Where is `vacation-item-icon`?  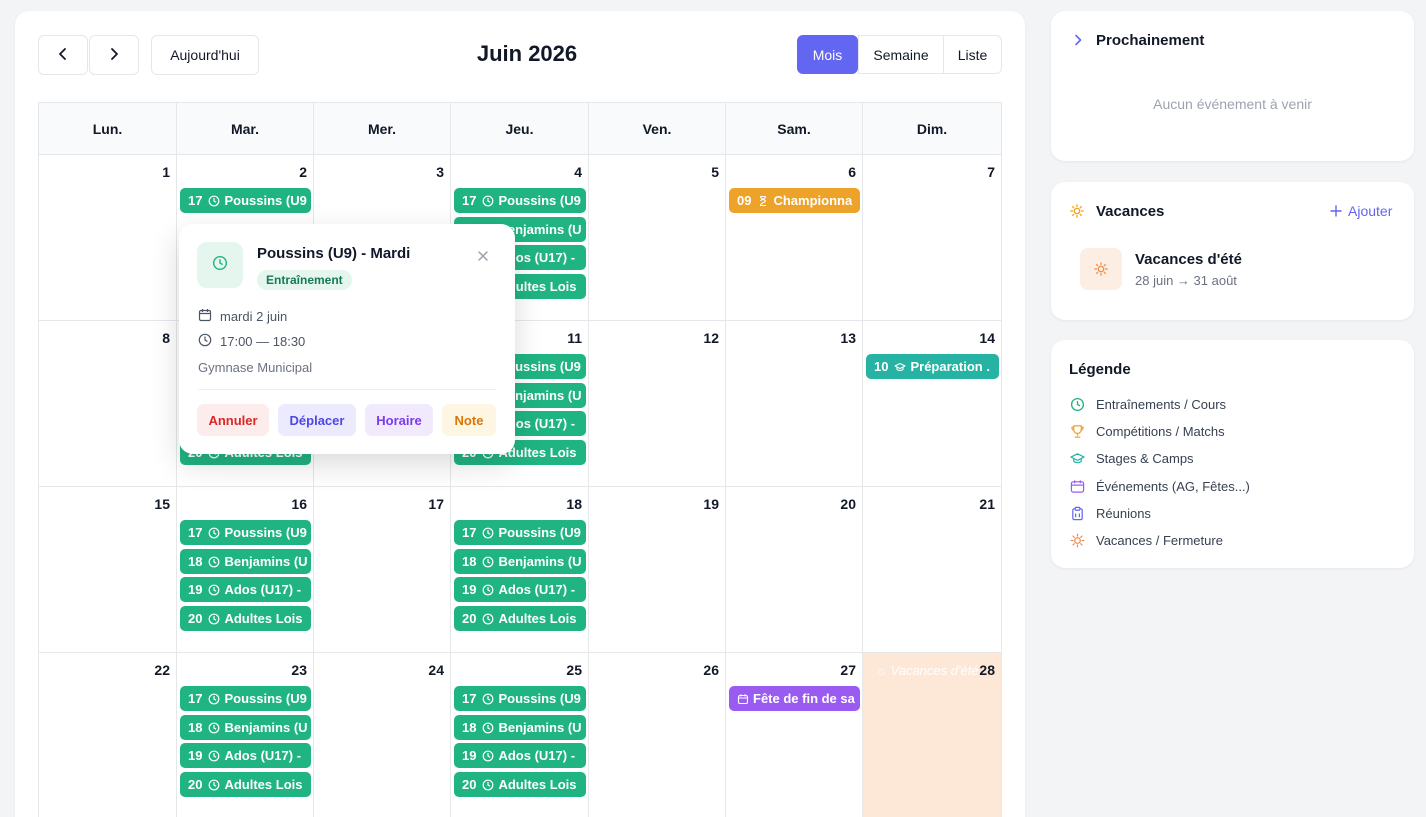
vacation-item-icon is located at coordinates (1101, 269).